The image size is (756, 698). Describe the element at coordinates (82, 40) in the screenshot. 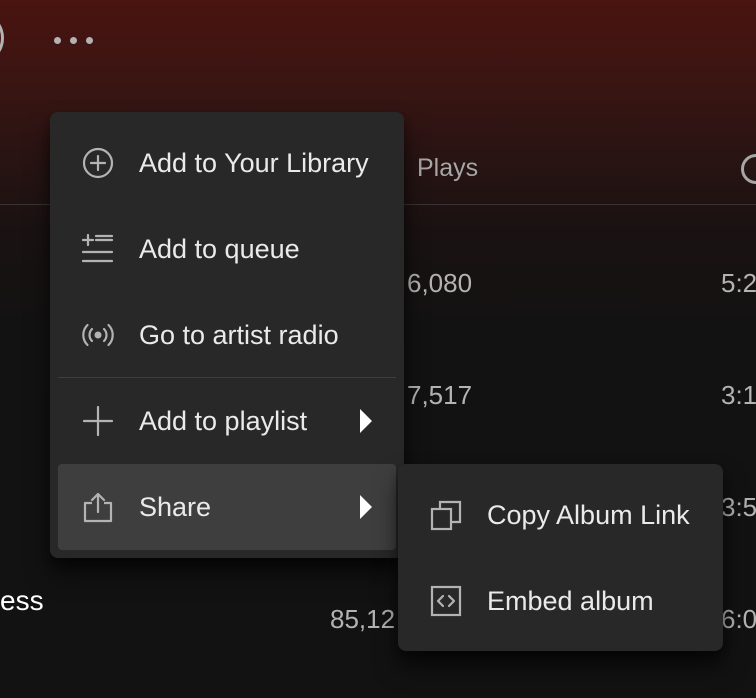

I see `more-options-button` at that location.